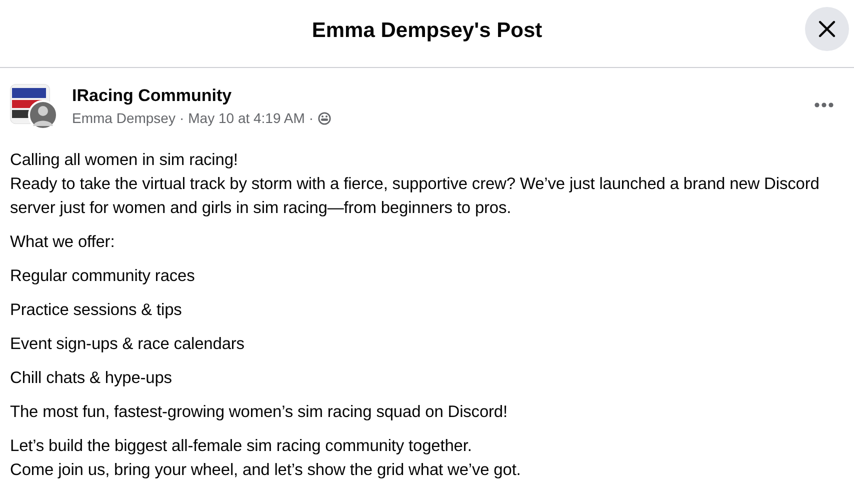  I want to click on author-name: Emma Dempsey, so click(124, 118).